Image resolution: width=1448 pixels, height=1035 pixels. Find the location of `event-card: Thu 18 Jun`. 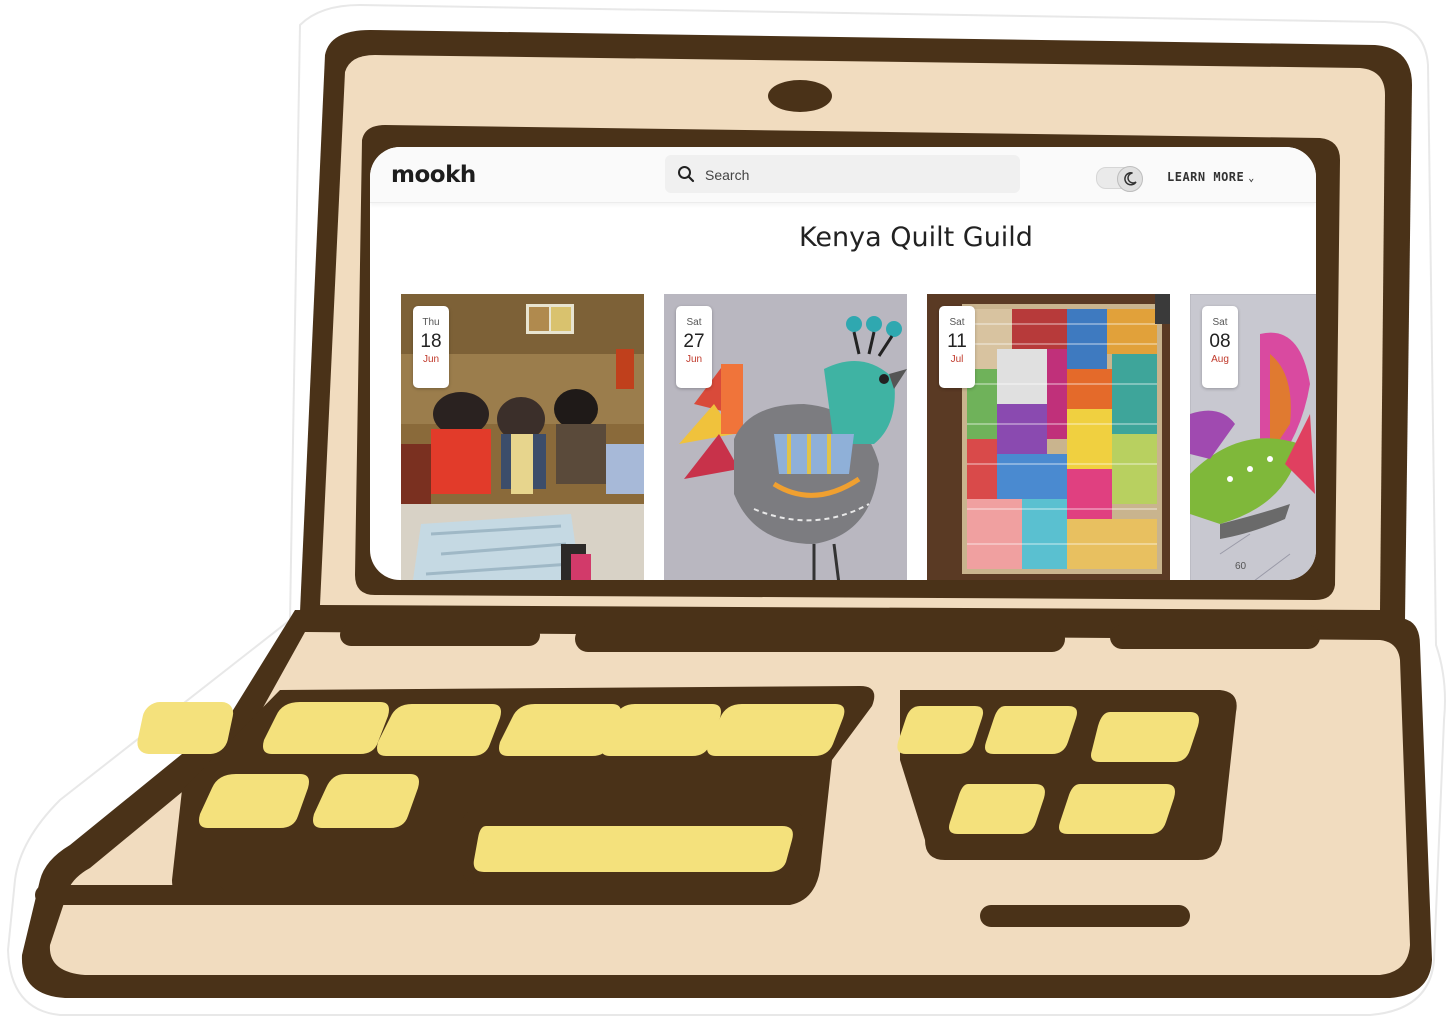

event-card: Thu 18 Jun is located at coordinates (522, 437).